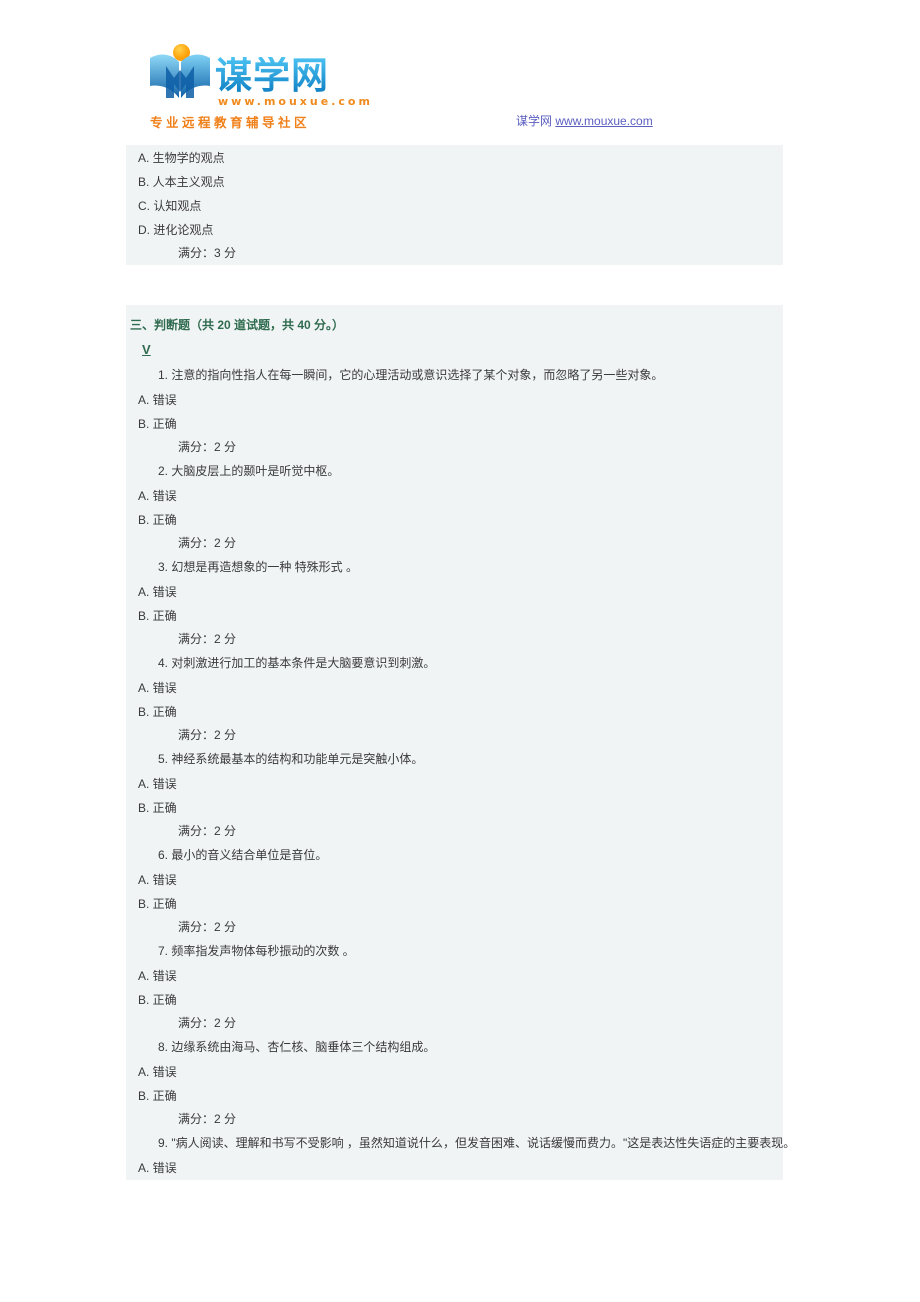 This screenshot has width=920, height=1302. I want to click on logo-wordmark: 谋学网, so click(272, 75).